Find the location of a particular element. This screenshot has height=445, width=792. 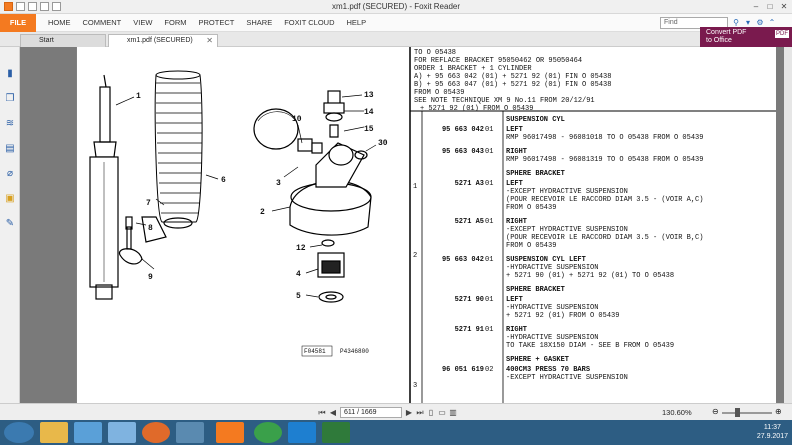

maximize-button: □ is located at coordinates (770, 6).